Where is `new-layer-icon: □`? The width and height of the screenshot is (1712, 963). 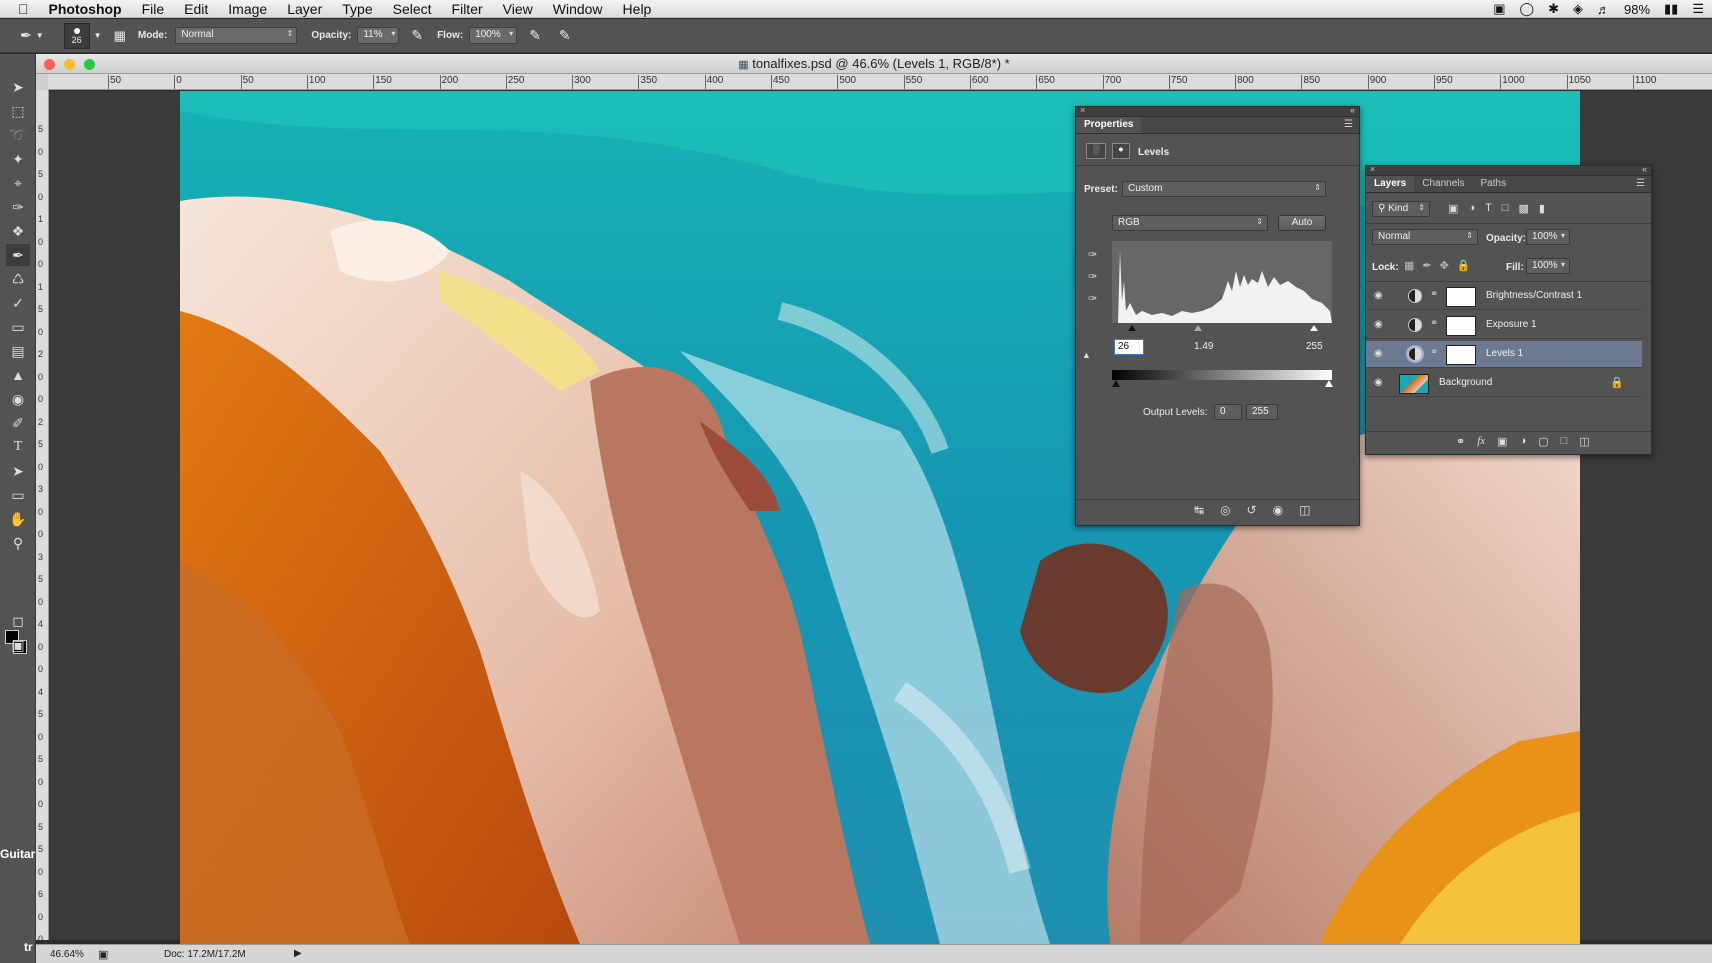 new-layer-icon: □ is located at coordinates (1564, 441).